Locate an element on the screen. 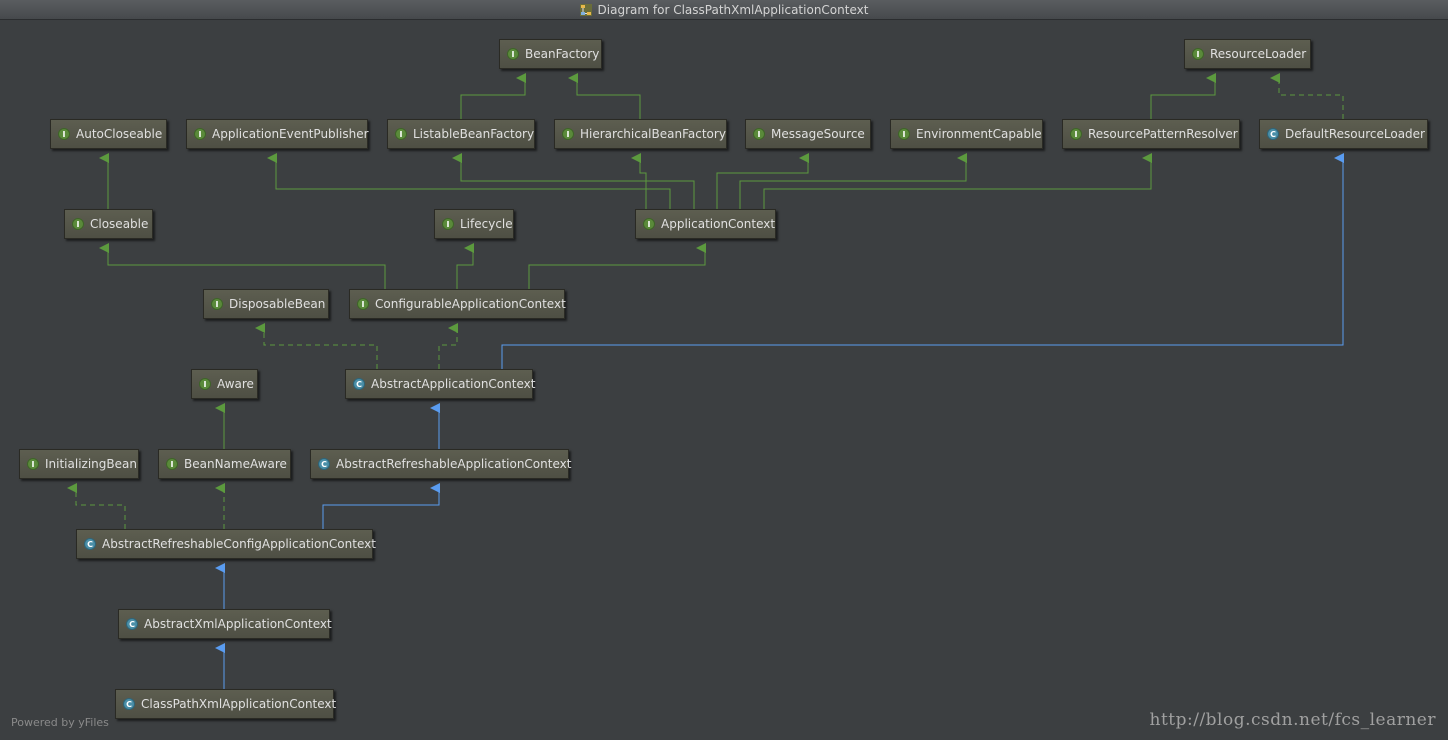 This screenshot has height=740, width=1448. node-label: AbstractApplicationContext is located at coordinates (453, 384).